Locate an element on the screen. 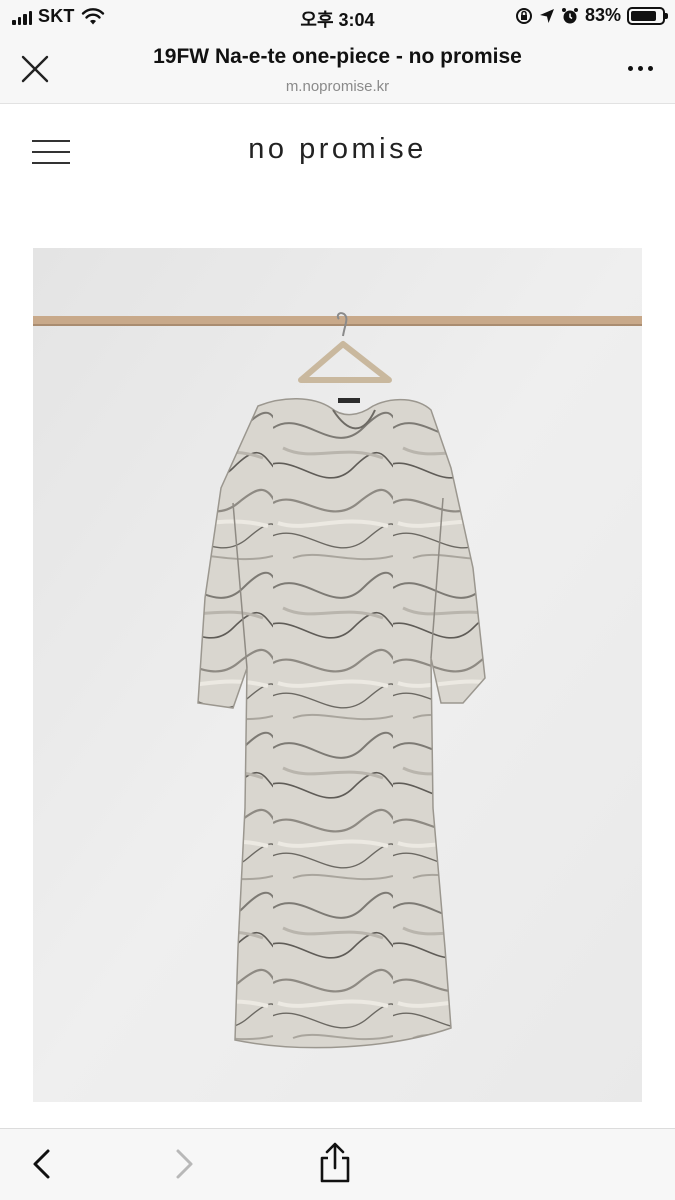  battery-icon is located at coordinates (647, 15).